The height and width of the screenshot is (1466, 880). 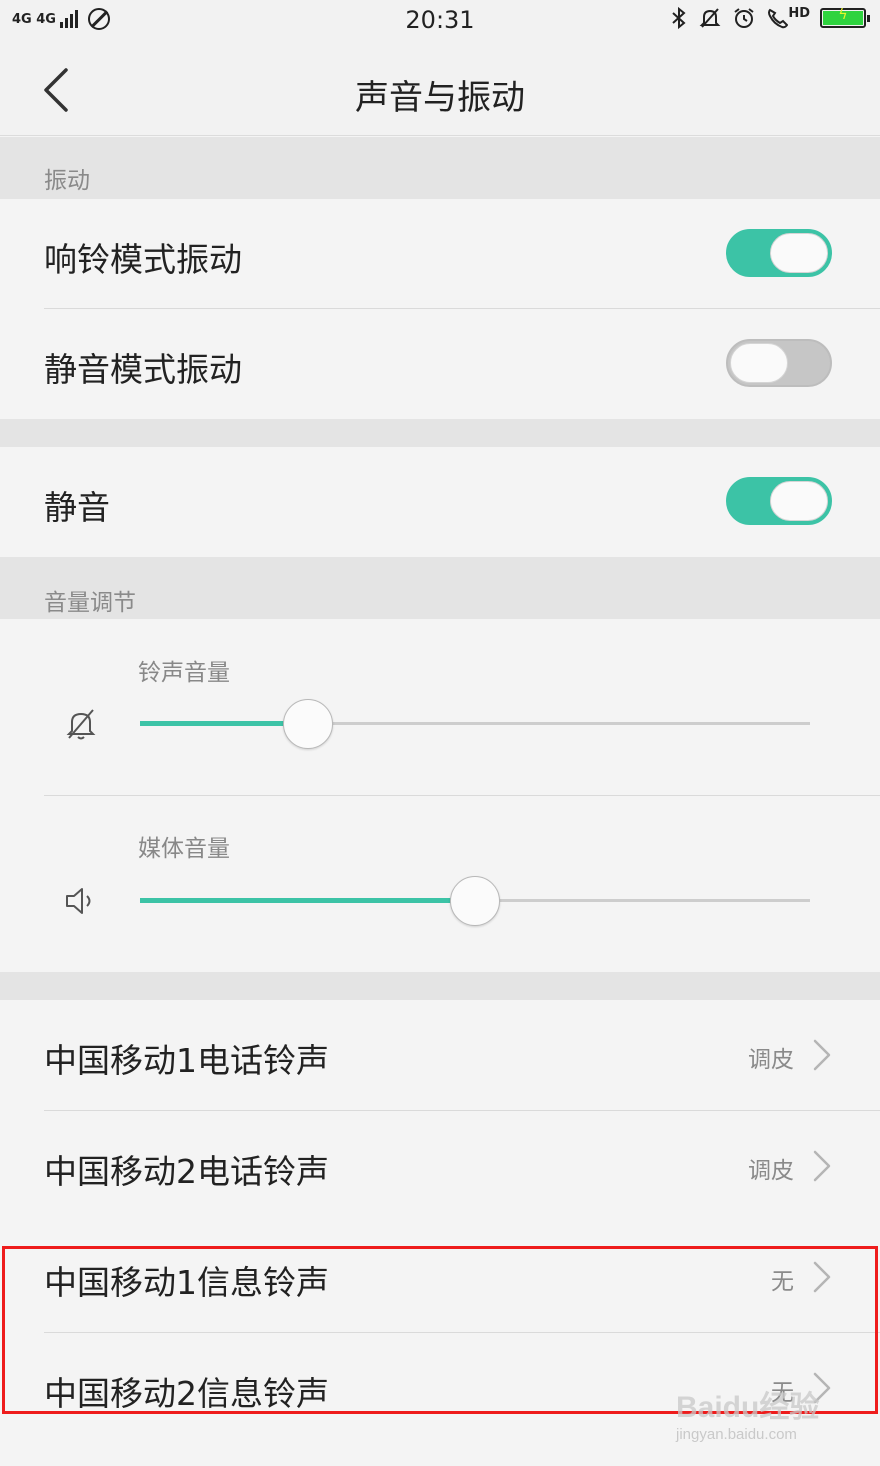 I want to click on media-volume-block: 媒体音量, so click(x=440, y=884).